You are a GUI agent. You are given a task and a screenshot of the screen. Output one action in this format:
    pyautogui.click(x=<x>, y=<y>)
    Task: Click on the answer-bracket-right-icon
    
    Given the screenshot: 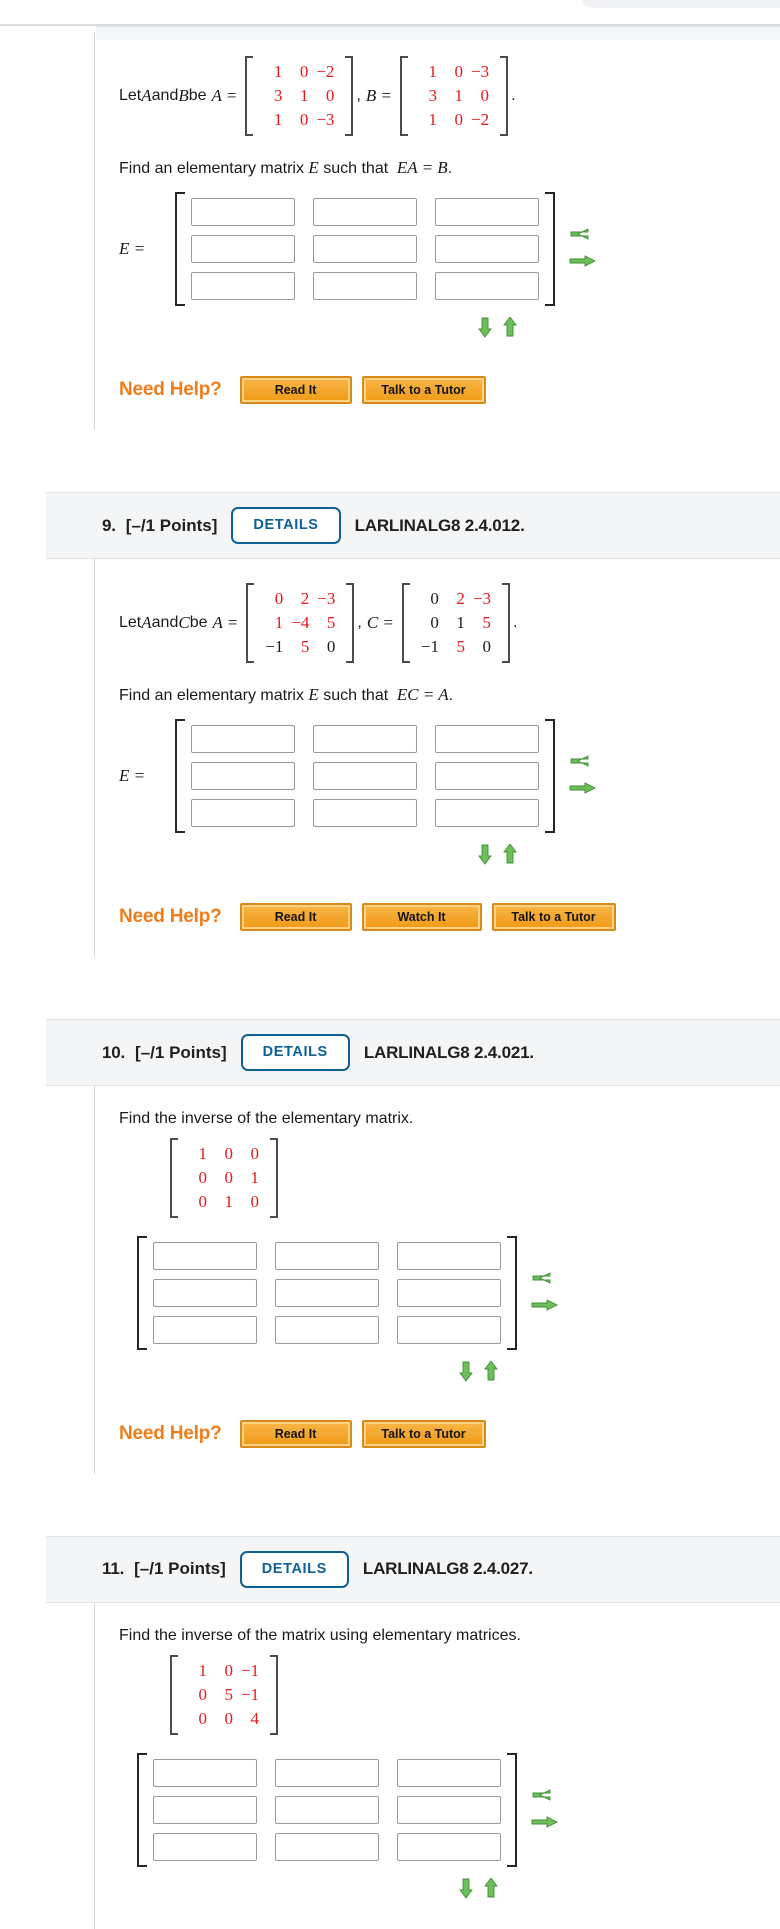 What is the action you would take?
    pyautogui.click(x=511, y=1293)
    